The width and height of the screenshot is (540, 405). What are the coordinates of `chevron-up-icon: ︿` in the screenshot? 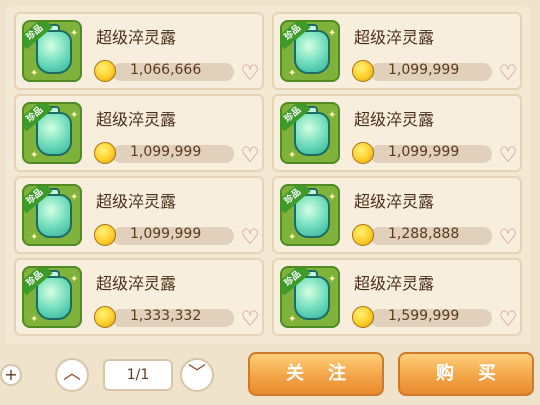 It's located at (72, 373).